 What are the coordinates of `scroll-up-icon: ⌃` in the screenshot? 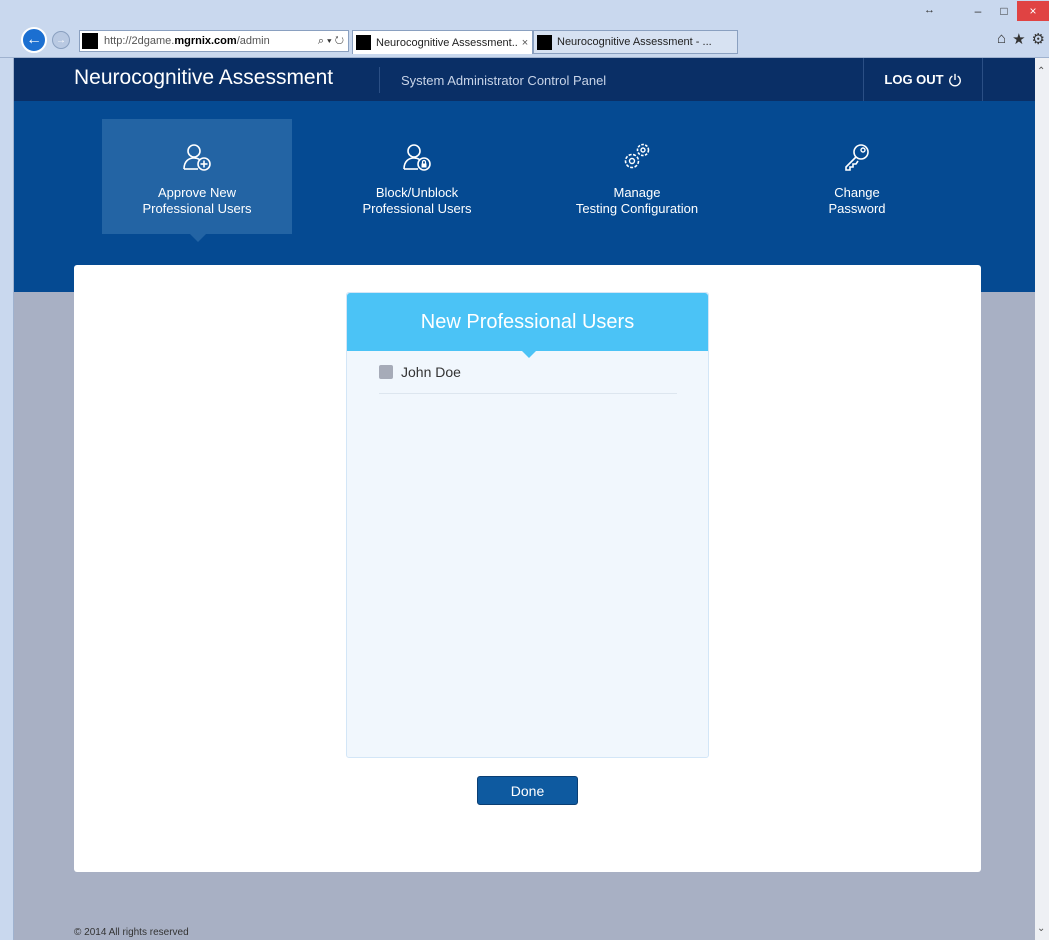 It's located at (1041, 71).